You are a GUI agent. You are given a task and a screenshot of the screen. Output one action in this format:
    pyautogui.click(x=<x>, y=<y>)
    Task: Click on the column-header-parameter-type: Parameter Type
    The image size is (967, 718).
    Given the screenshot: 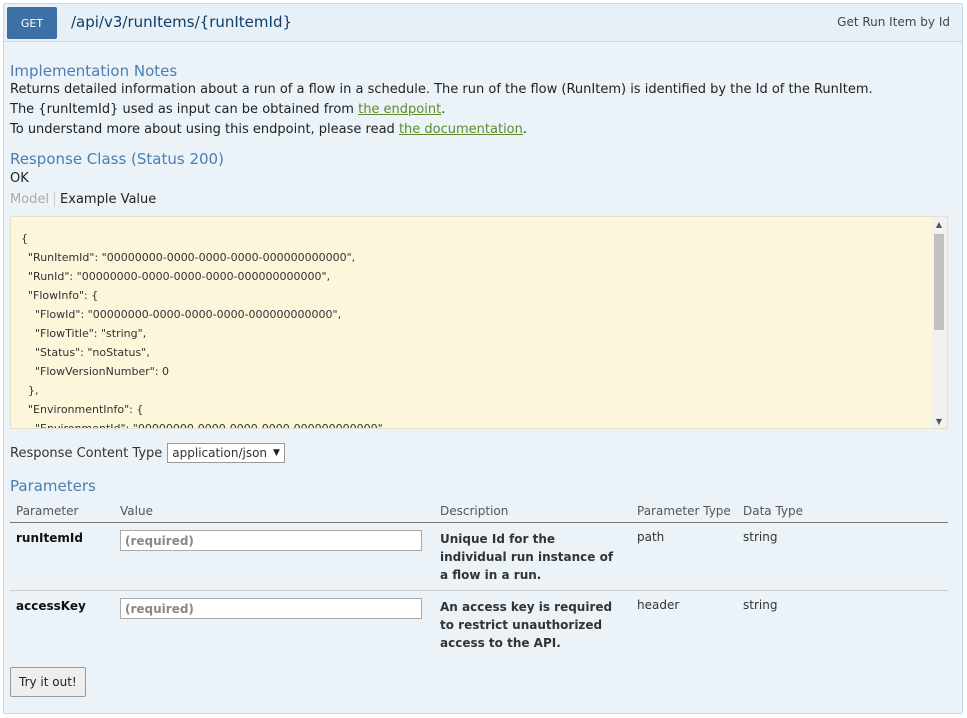 What is the action you would take?
    pyautogui.click(x=684, y=511)
    